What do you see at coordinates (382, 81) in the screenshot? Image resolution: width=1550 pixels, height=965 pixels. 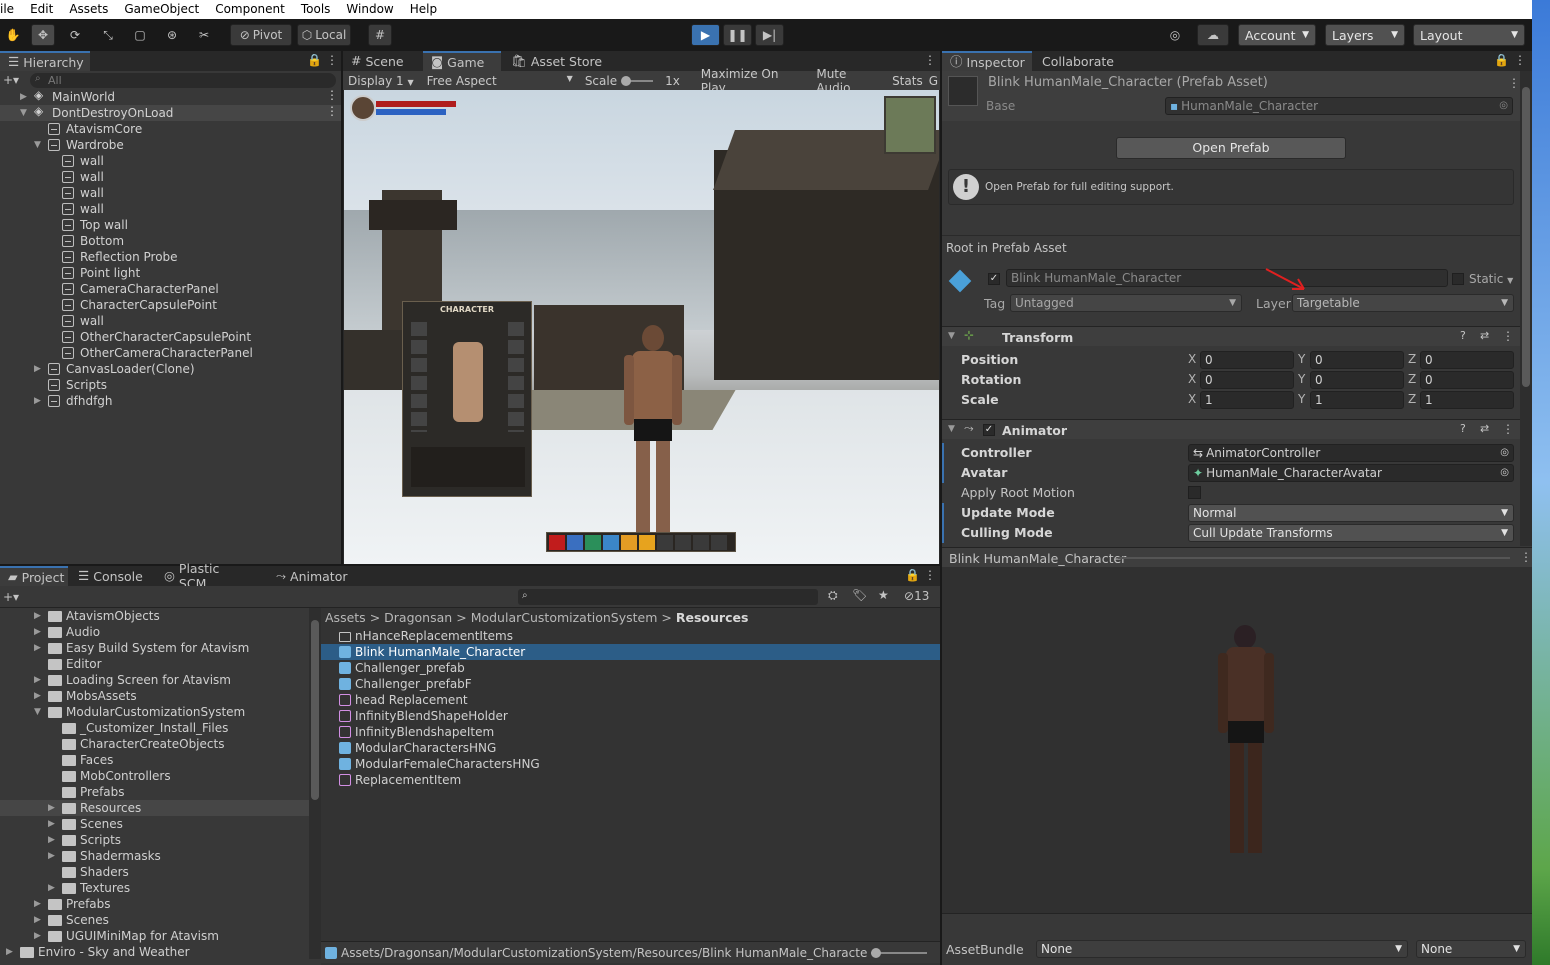 I see `display-dropdown: Display 1 ▼` at bounding box center [382, 81].